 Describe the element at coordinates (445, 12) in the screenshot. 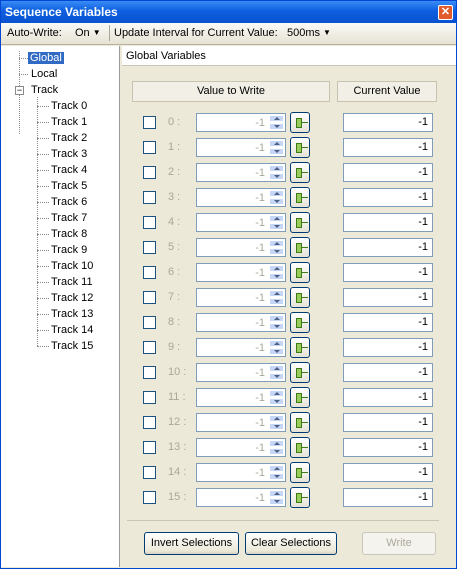

I see `close-icon: ✕` at that location.